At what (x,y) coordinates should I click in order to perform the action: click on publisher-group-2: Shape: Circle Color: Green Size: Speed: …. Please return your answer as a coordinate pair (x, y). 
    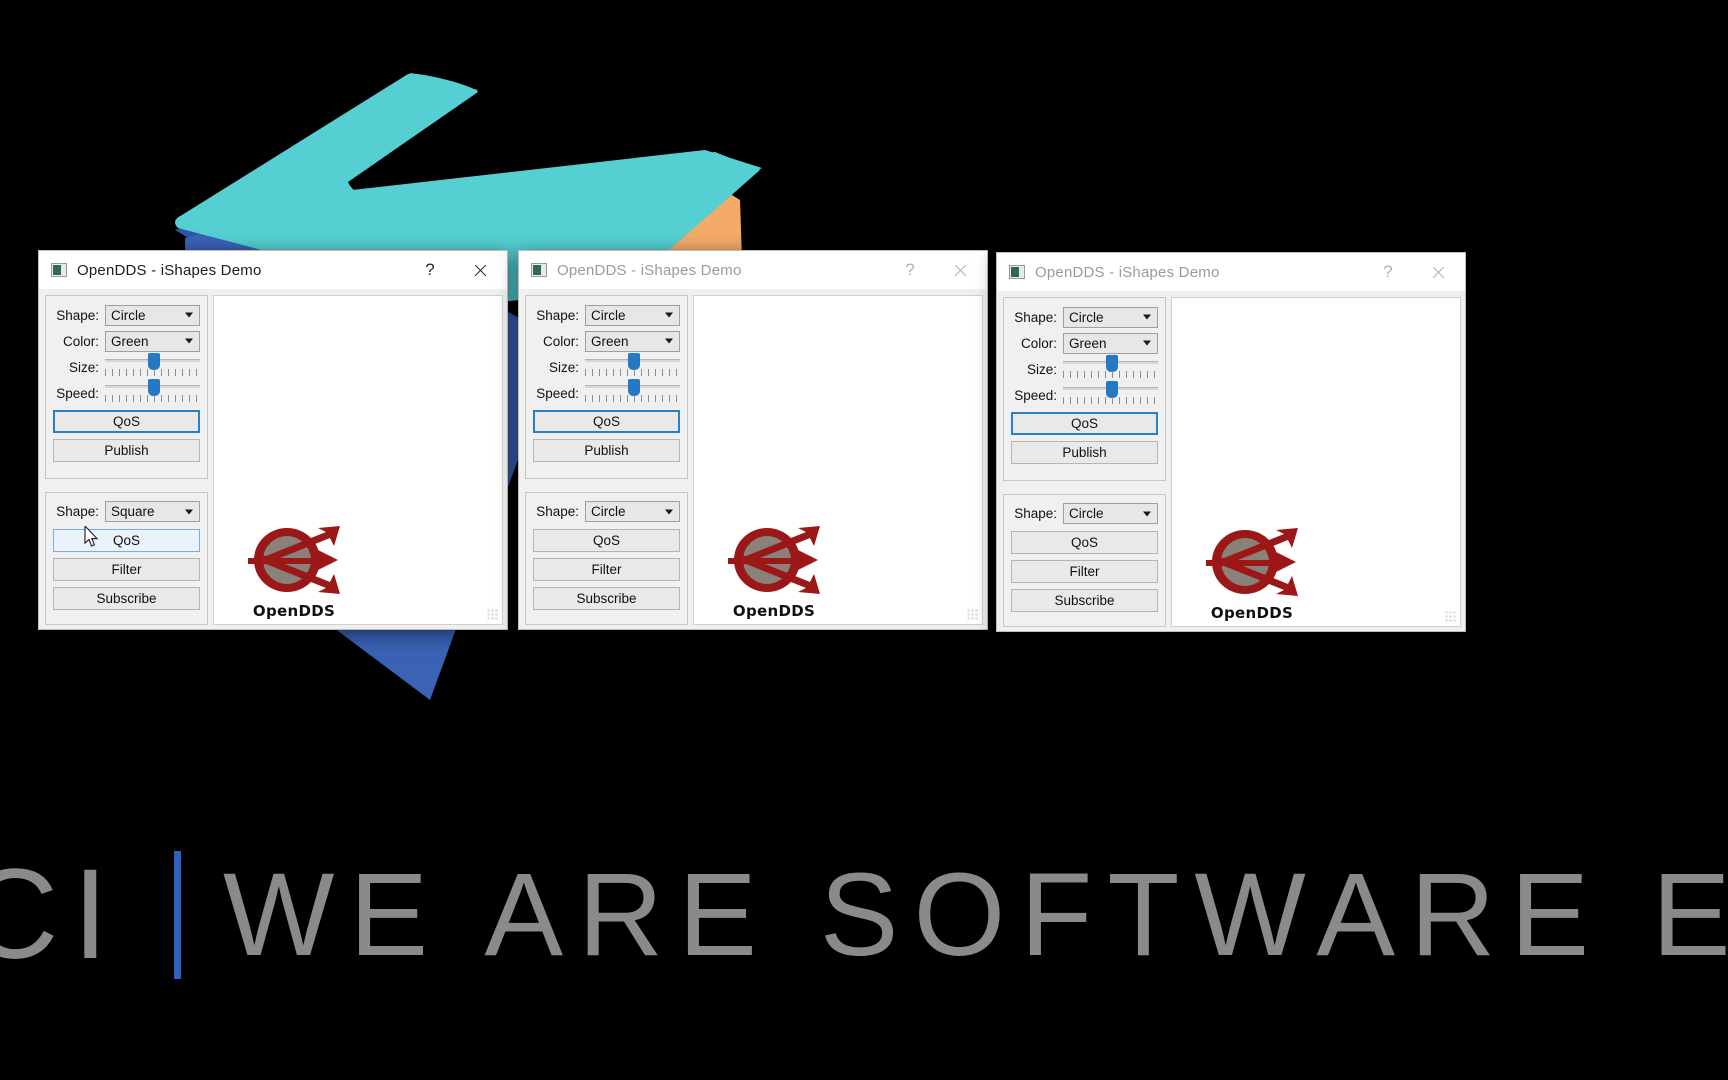
    Looking at the image, I should click on (606, 387).